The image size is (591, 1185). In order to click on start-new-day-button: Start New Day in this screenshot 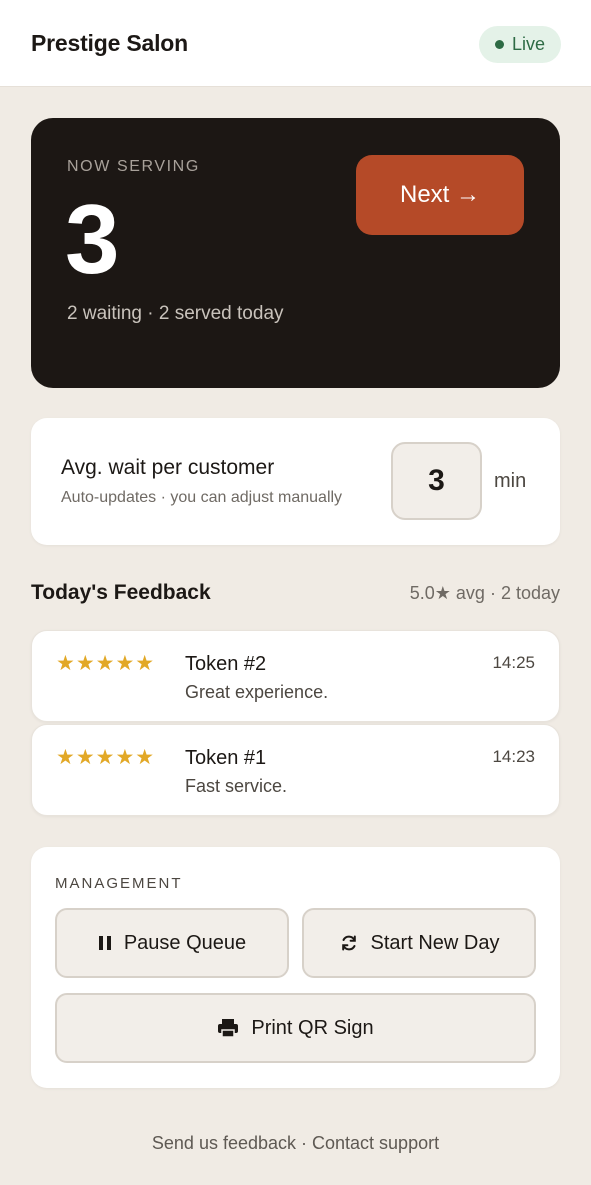, I will do `click(419, 943)`.